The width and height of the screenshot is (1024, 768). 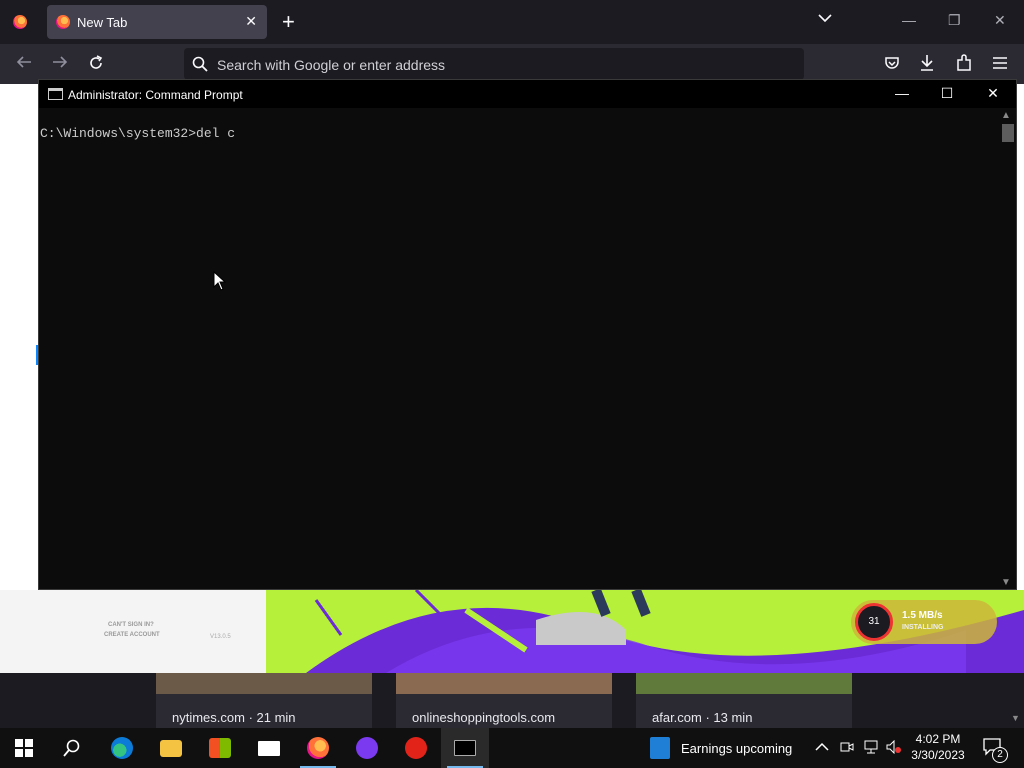 What do you see at coordinates (822, 747) in the screenshot?
I see `tray-overflow-icon` at bounding box center [822, 747].